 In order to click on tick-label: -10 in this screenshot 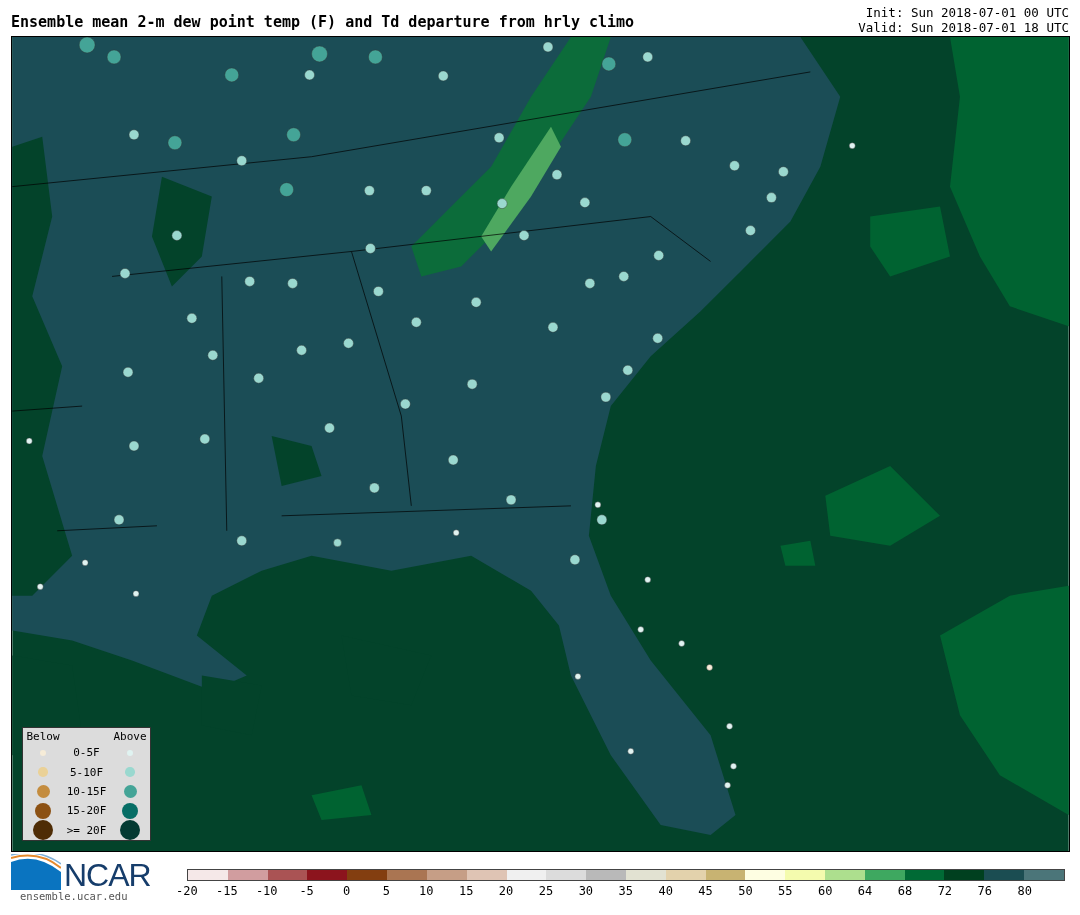, I will do `click(266, 891)`.